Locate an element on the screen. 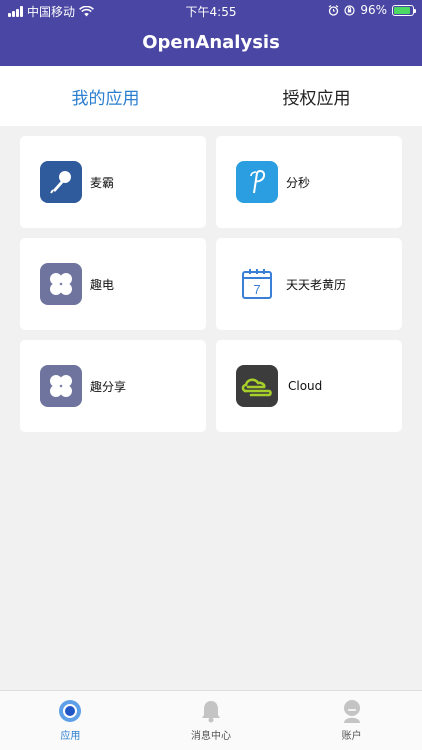 The height and width of the screenshot is (750, 422). bell-icon is located at coordinates (211, 711).